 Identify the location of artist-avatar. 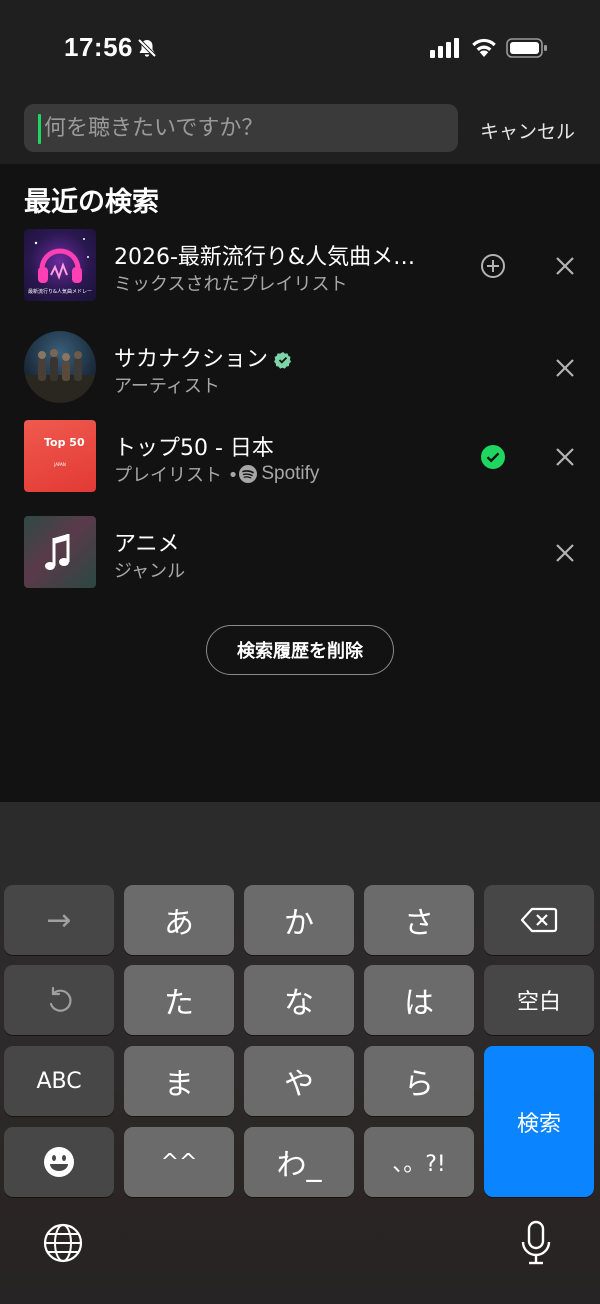
(60, 367).